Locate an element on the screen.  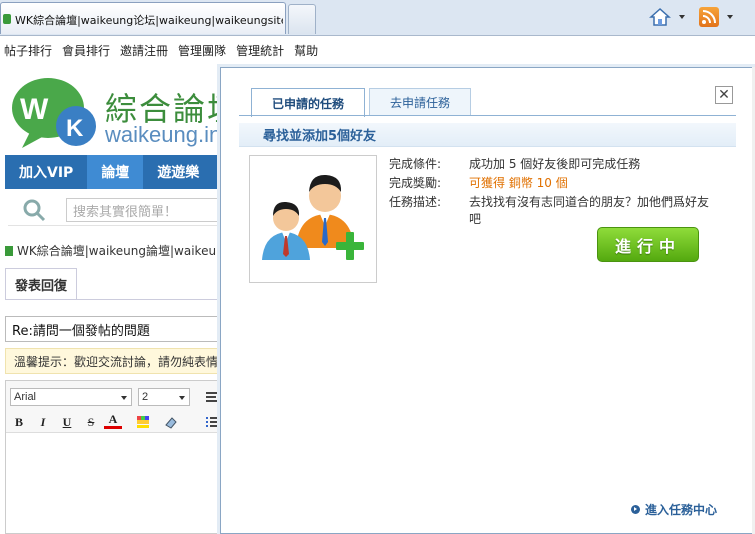
close-icon: ✕ is located at coordinates (724, 95).